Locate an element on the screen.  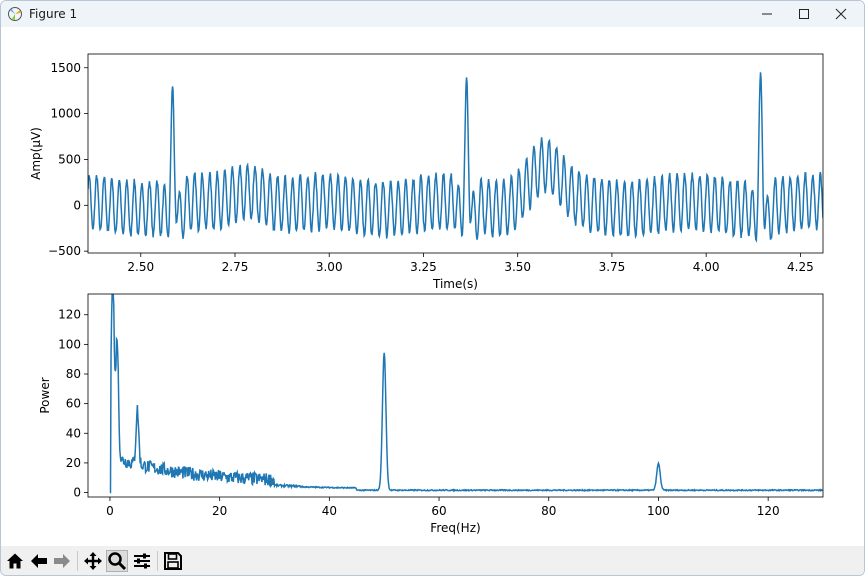
pan-move-icon is located at coordinates (93, 561).